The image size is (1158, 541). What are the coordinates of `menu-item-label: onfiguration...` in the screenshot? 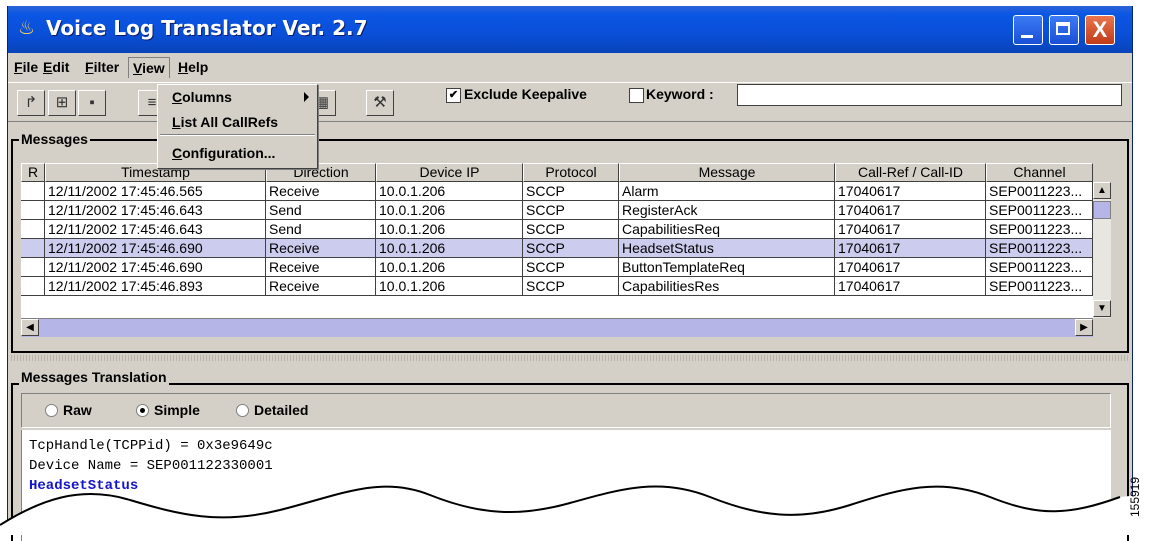 It's located at (229, 153).